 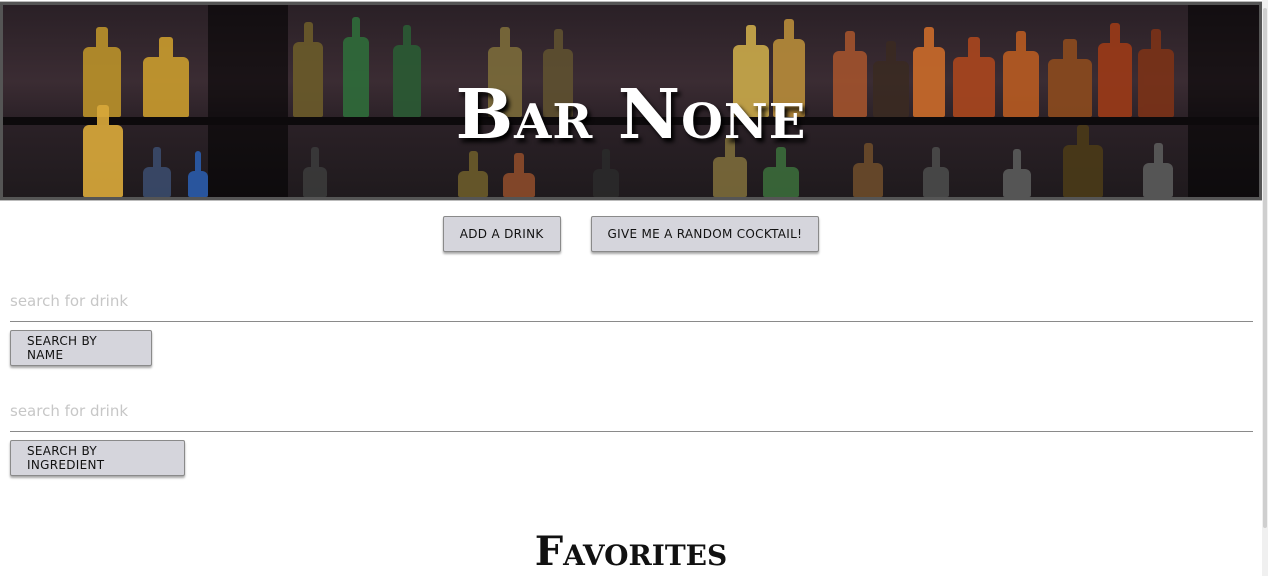 I want to click on search-by-ingredient-button: Search by Ingredient, so click(x=97, y=458).